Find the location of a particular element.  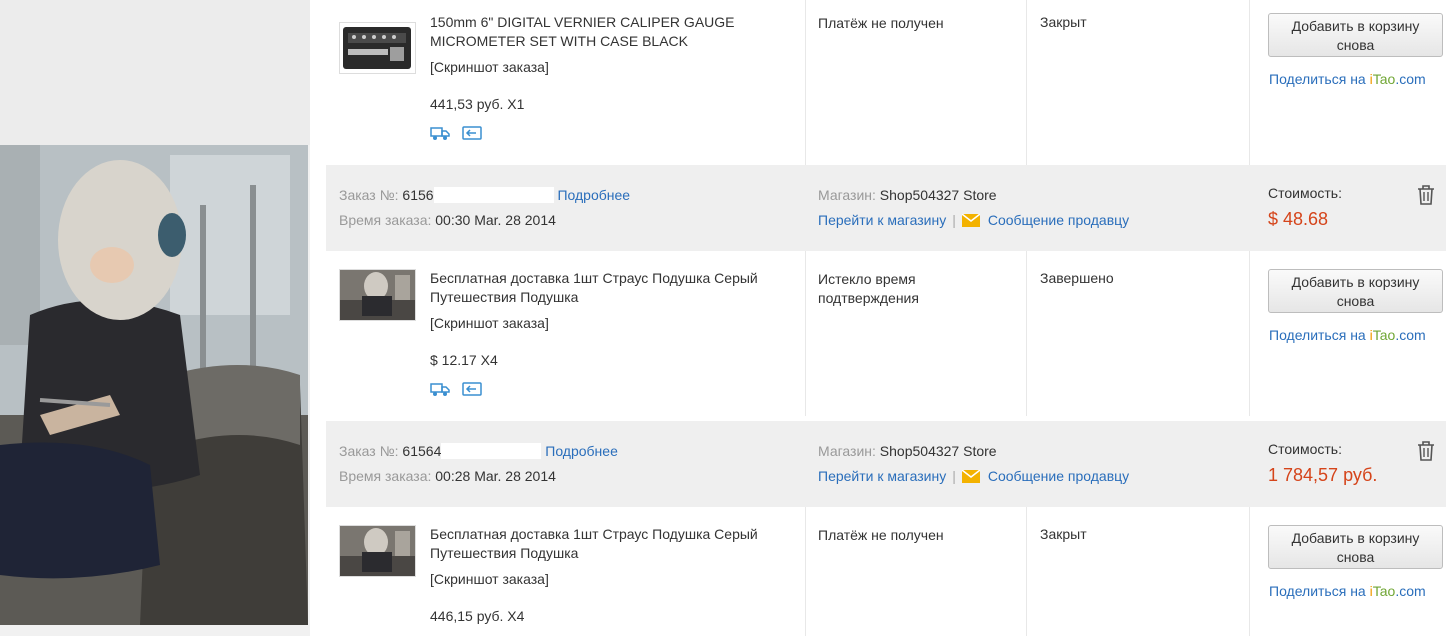

order-time: 00:28 Mar. 28 2014 is located at coordinates (495, 476).